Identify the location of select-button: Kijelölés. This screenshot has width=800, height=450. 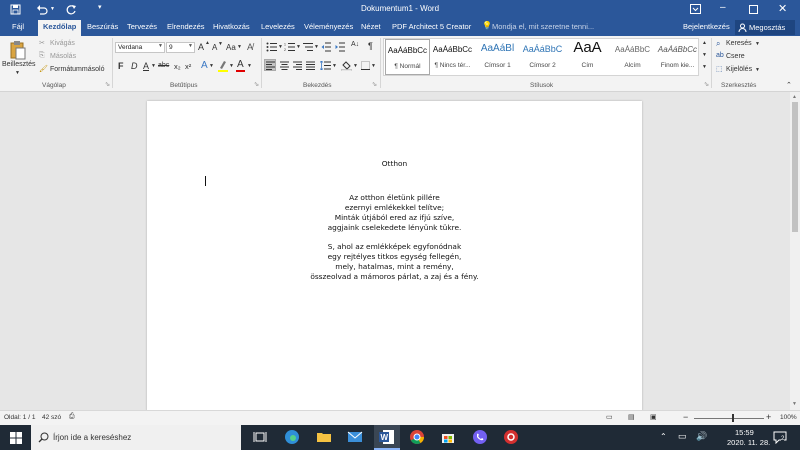
(739, 69).